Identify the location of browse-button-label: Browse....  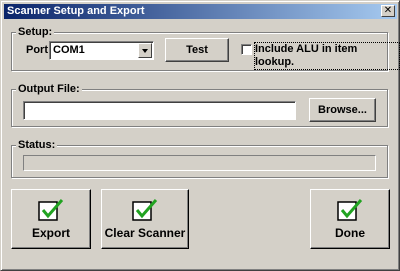
(342, 110).